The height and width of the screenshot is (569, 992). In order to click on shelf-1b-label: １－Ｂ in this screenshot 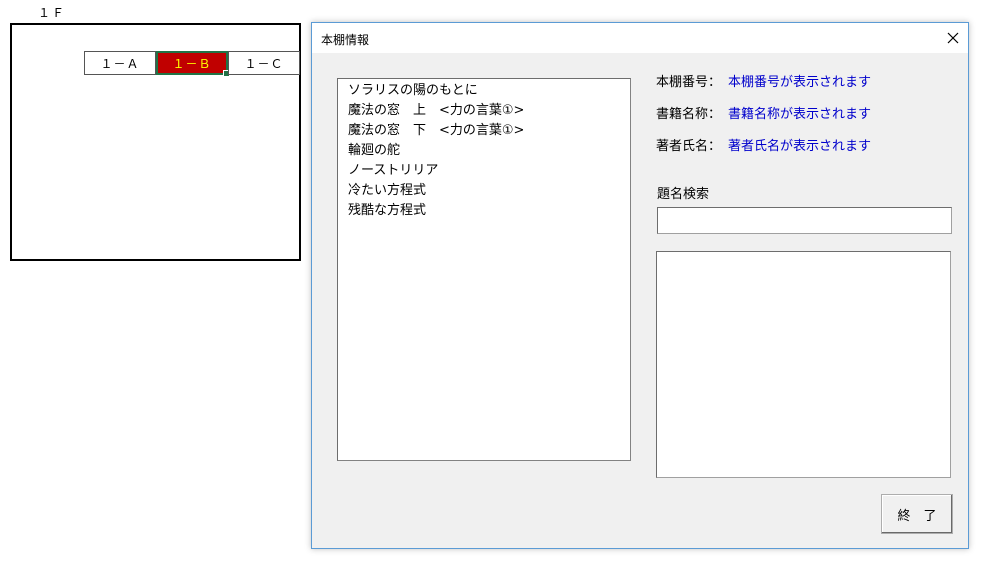, I will do `click(192, 63)`.